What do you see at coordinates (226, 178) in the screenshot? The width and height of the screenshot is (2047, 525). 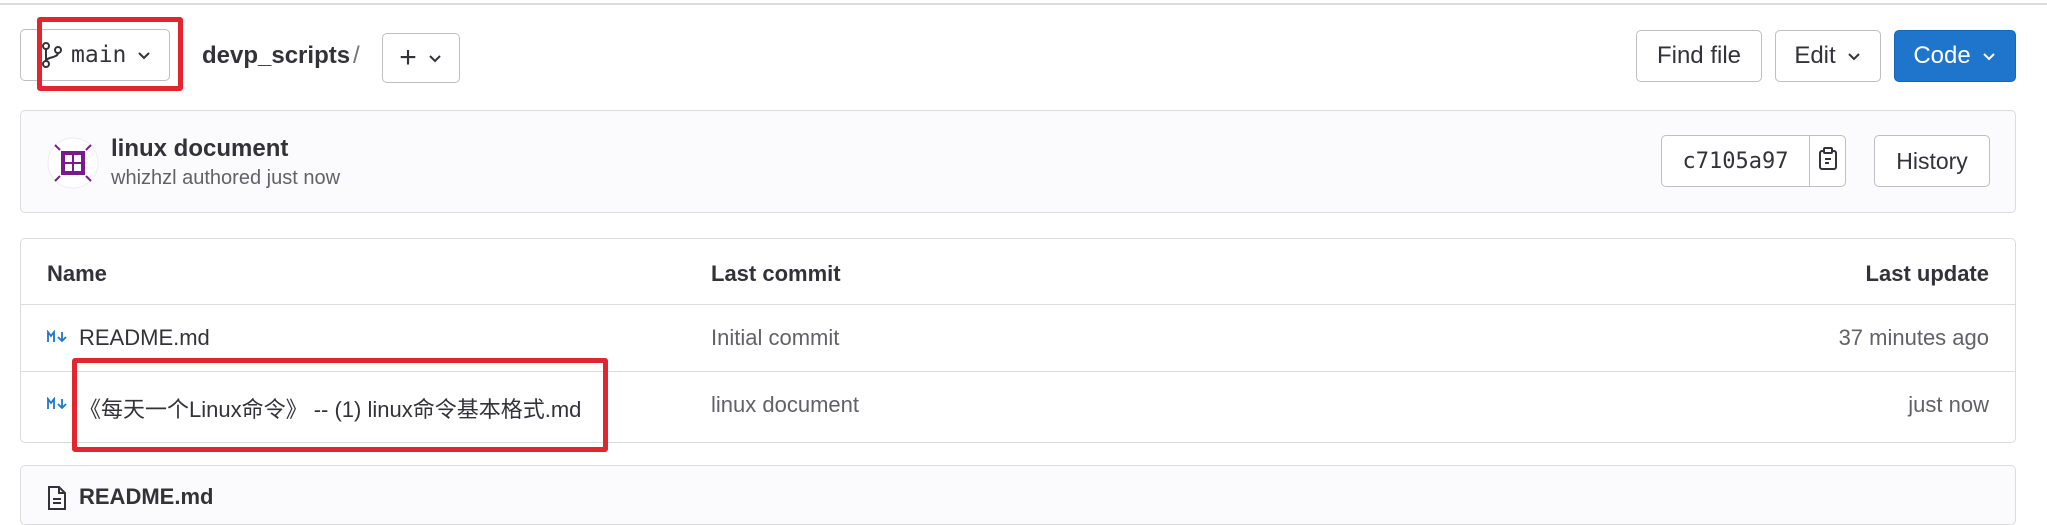 I see `commit-author-meta: whizhzl authored just now` at bounding box center [226, 178].